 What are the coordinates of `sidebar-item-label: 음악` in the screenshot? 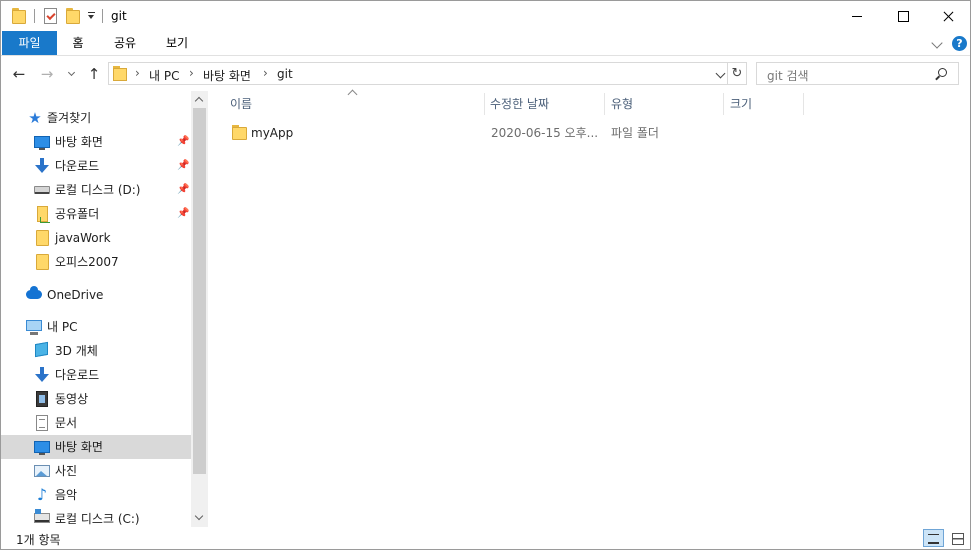 It's located at (66, 495).